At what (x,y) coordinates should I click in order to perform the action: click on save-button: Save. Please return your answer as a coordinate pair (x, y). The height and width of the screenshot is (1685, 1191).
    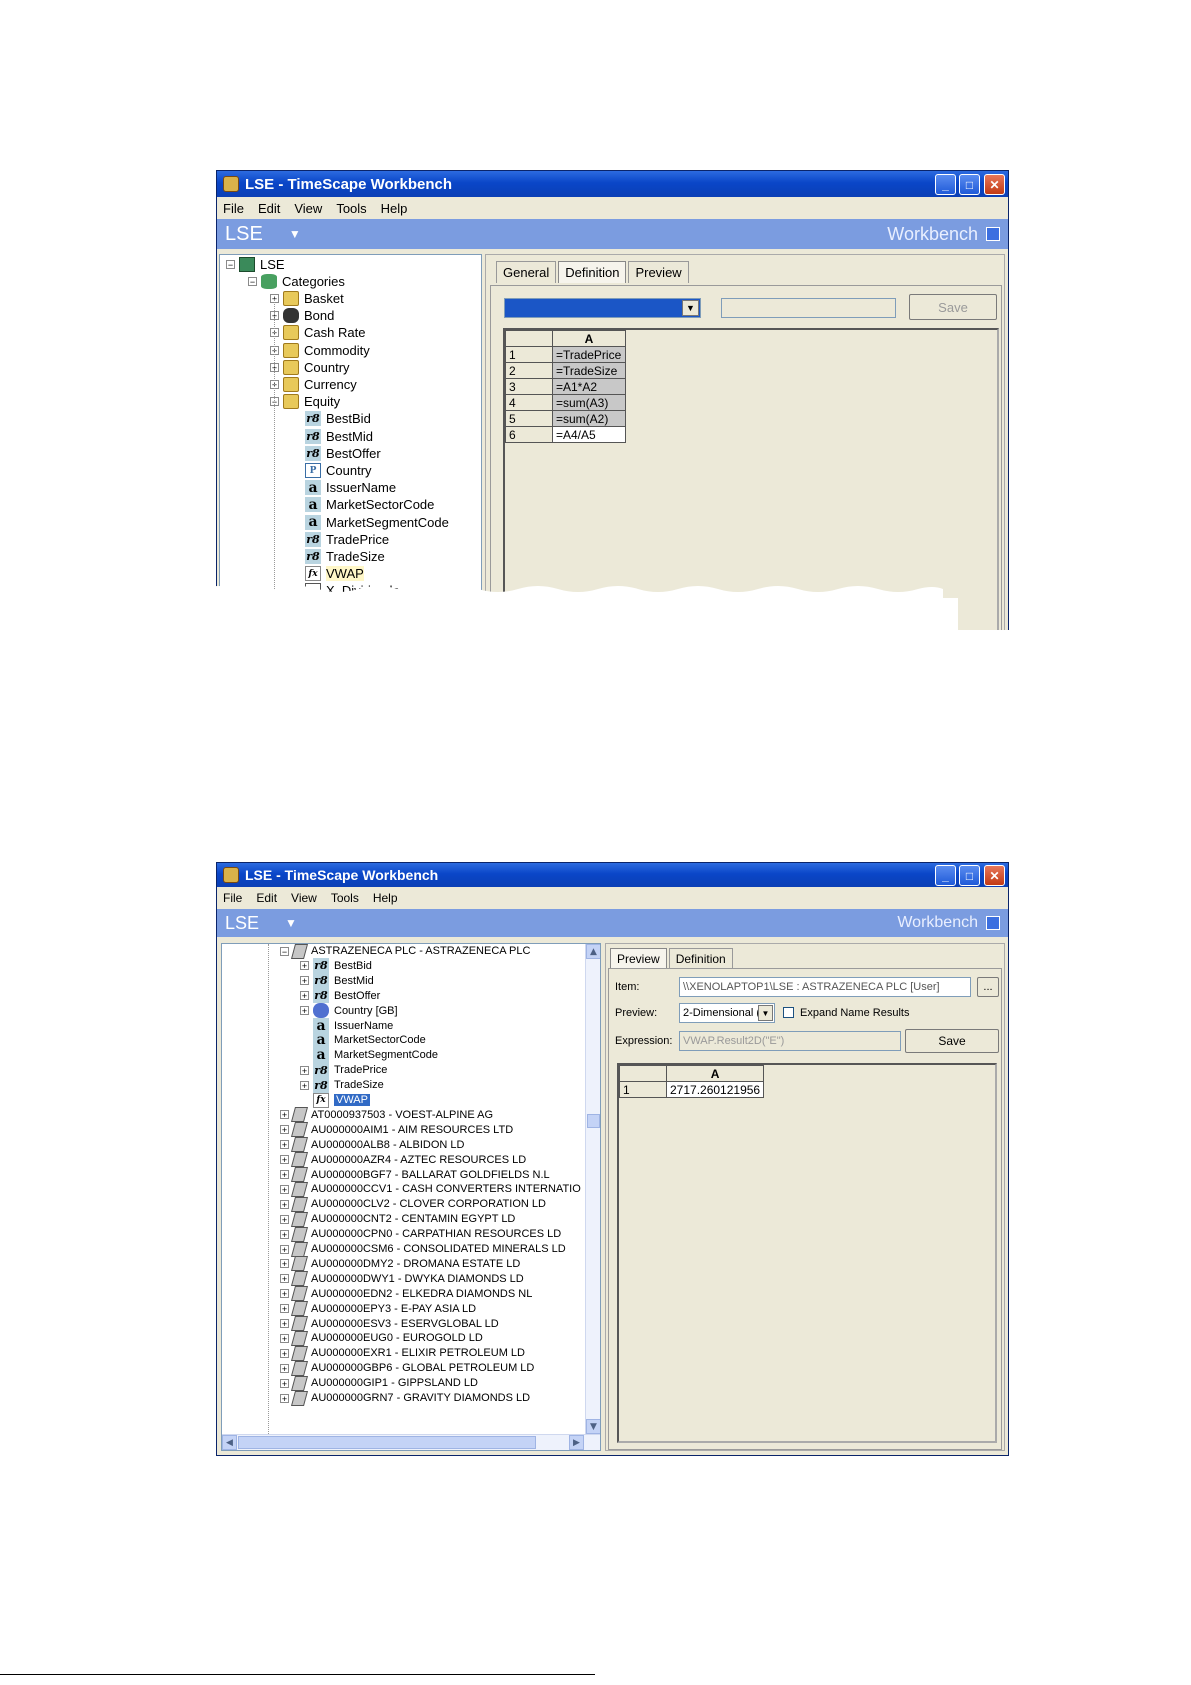
    Looking at the image, I should click on (953, 307).